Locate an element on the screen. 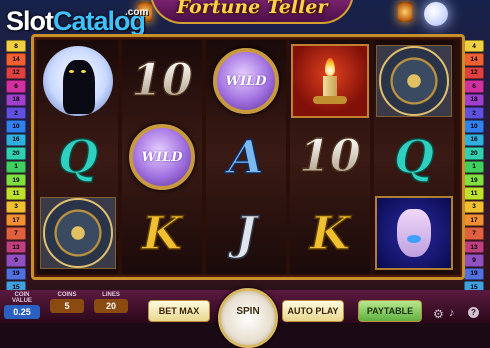 Image resolution: width=490 pixels, height=348 pixels. payline-badge-left: 3 is located at coordinates (16, 207).